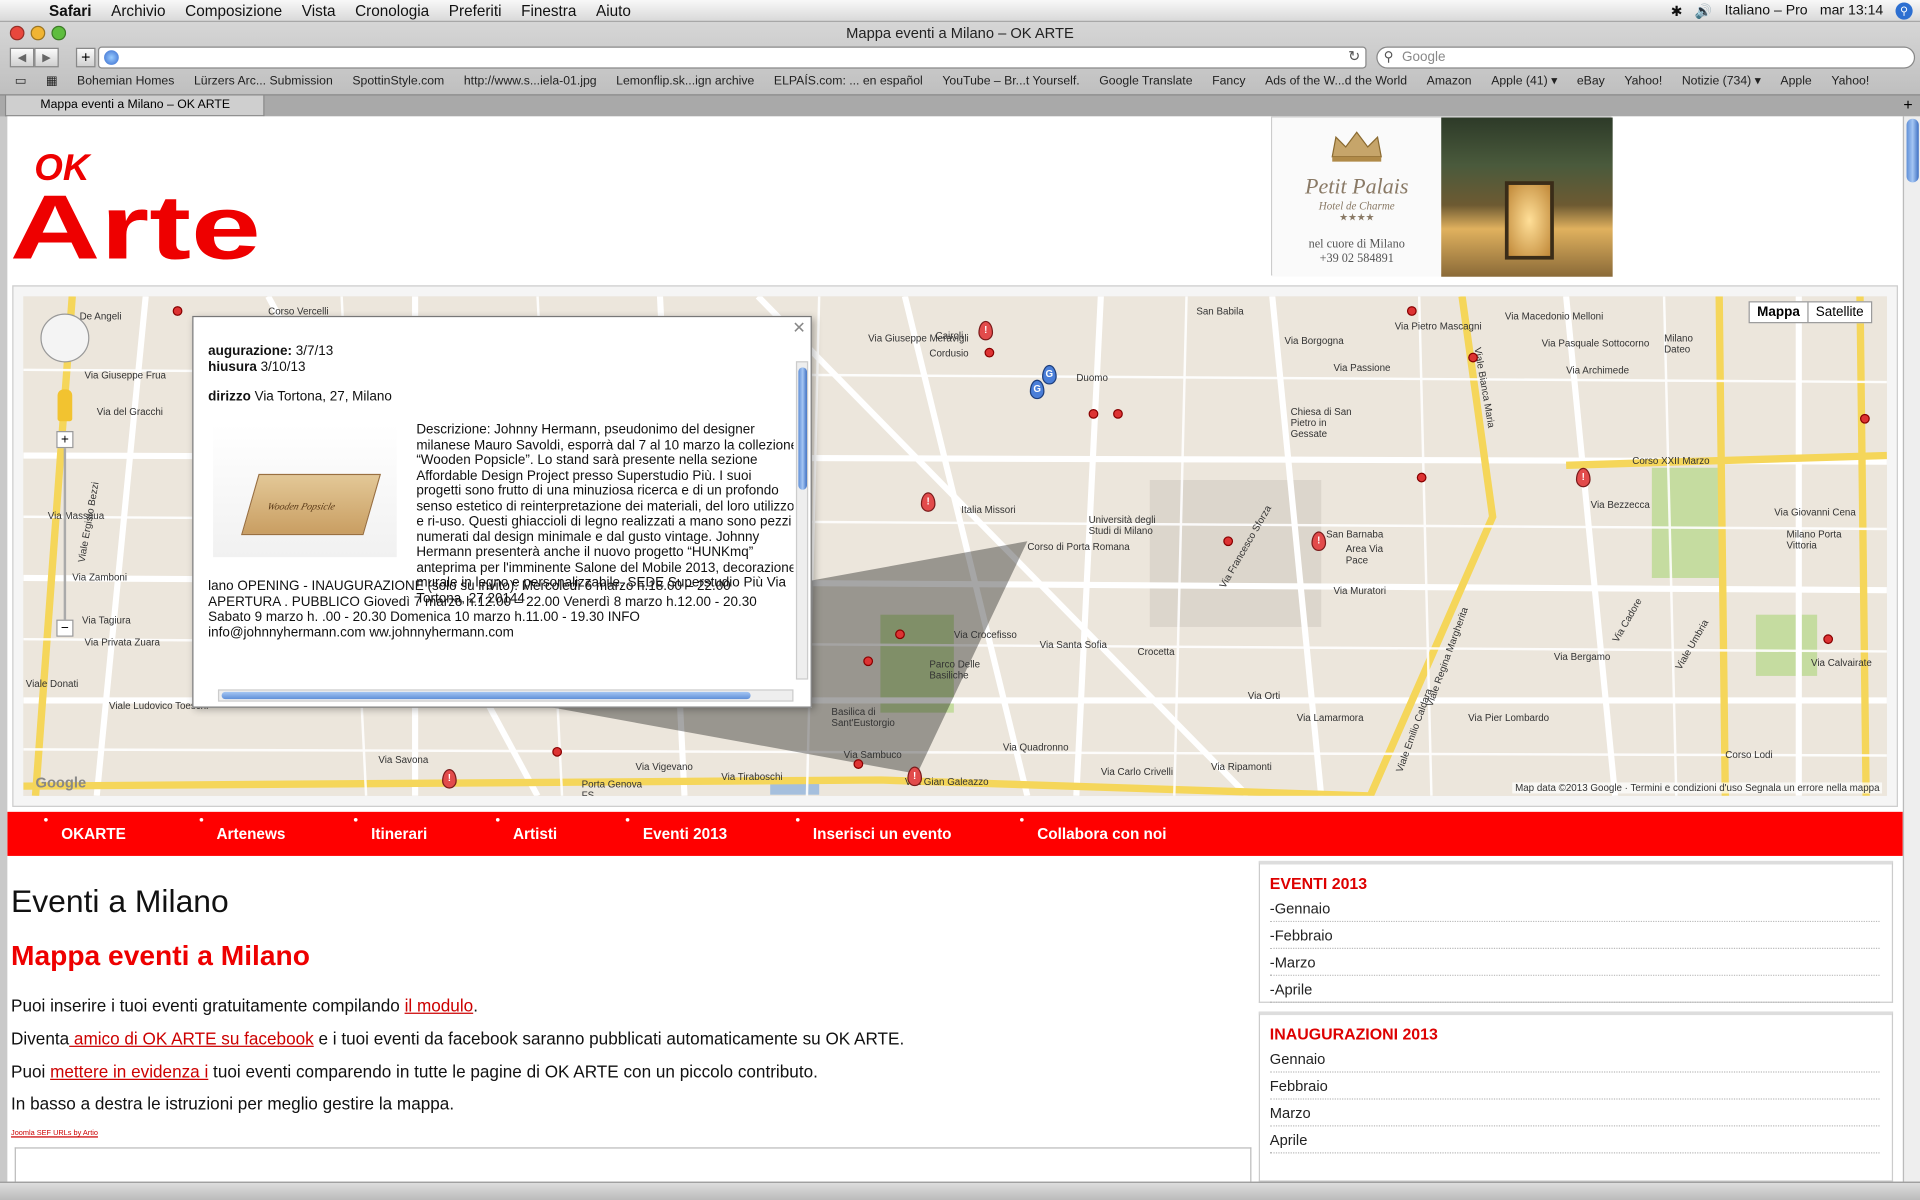  What do you see at coordinates (1646, 57) in the screenshot?
I see `search-field: ⚲ Google` at bounding box center [1646, 57].